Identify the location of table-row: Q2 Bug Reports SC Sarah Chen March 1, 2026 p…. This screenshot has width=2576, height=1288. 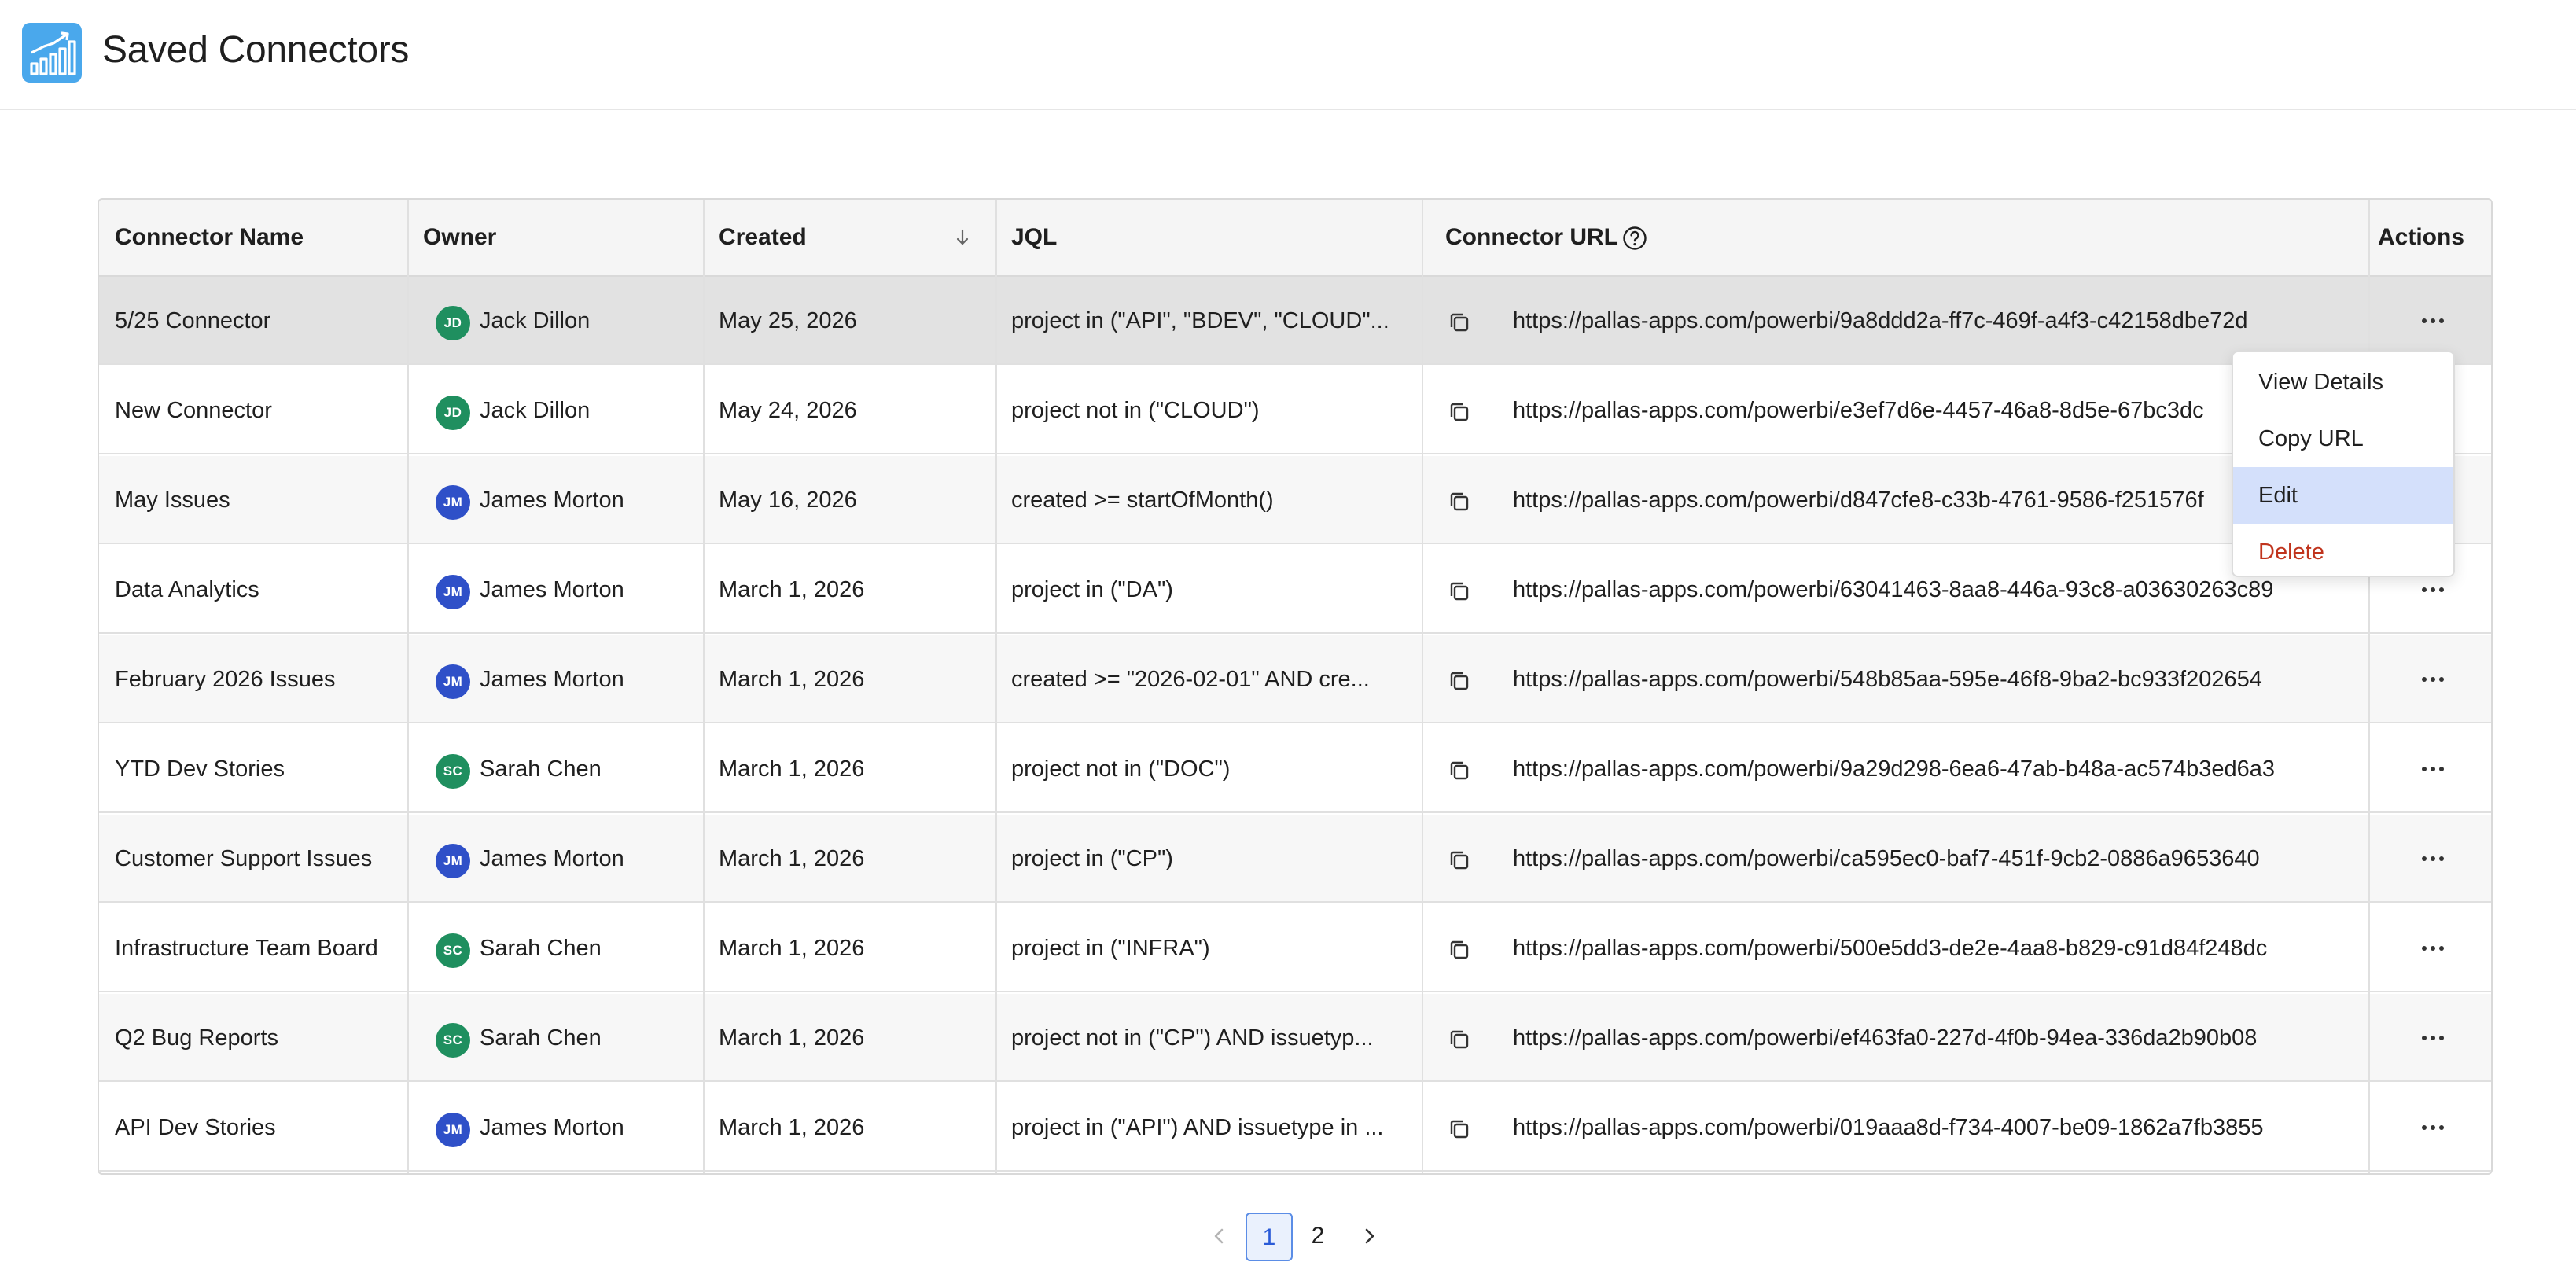
(1295, 1038).